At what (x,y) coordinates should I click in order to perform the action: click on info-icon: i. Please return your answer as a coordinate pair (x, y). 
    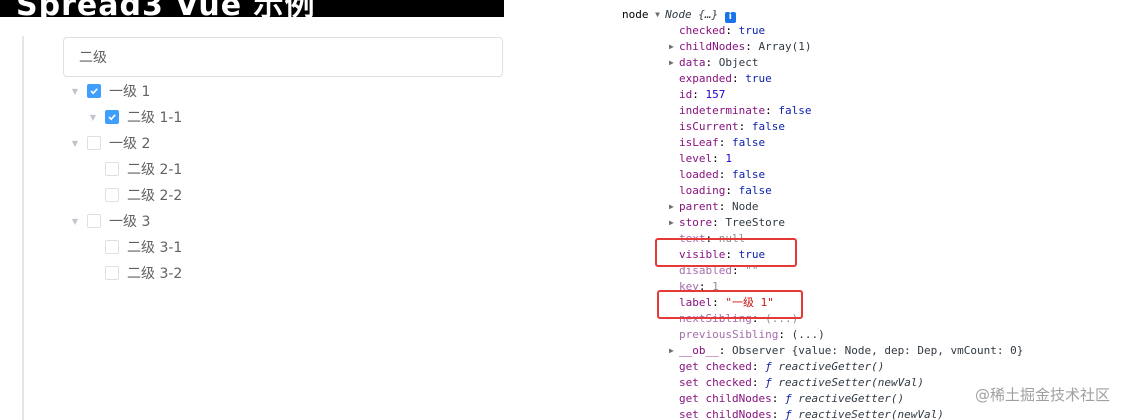
    Looking at the image, I should click on (730, 17).